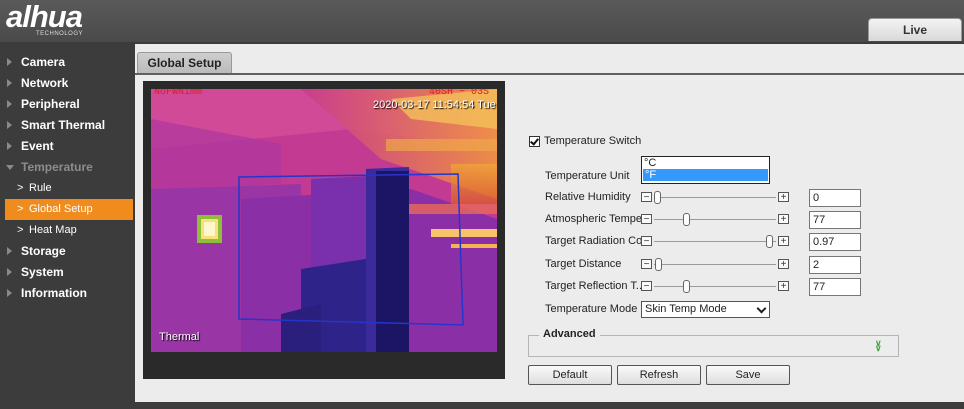  I want to click on temperature-mode-select: Skin Temp Mode, so click(705, 309).